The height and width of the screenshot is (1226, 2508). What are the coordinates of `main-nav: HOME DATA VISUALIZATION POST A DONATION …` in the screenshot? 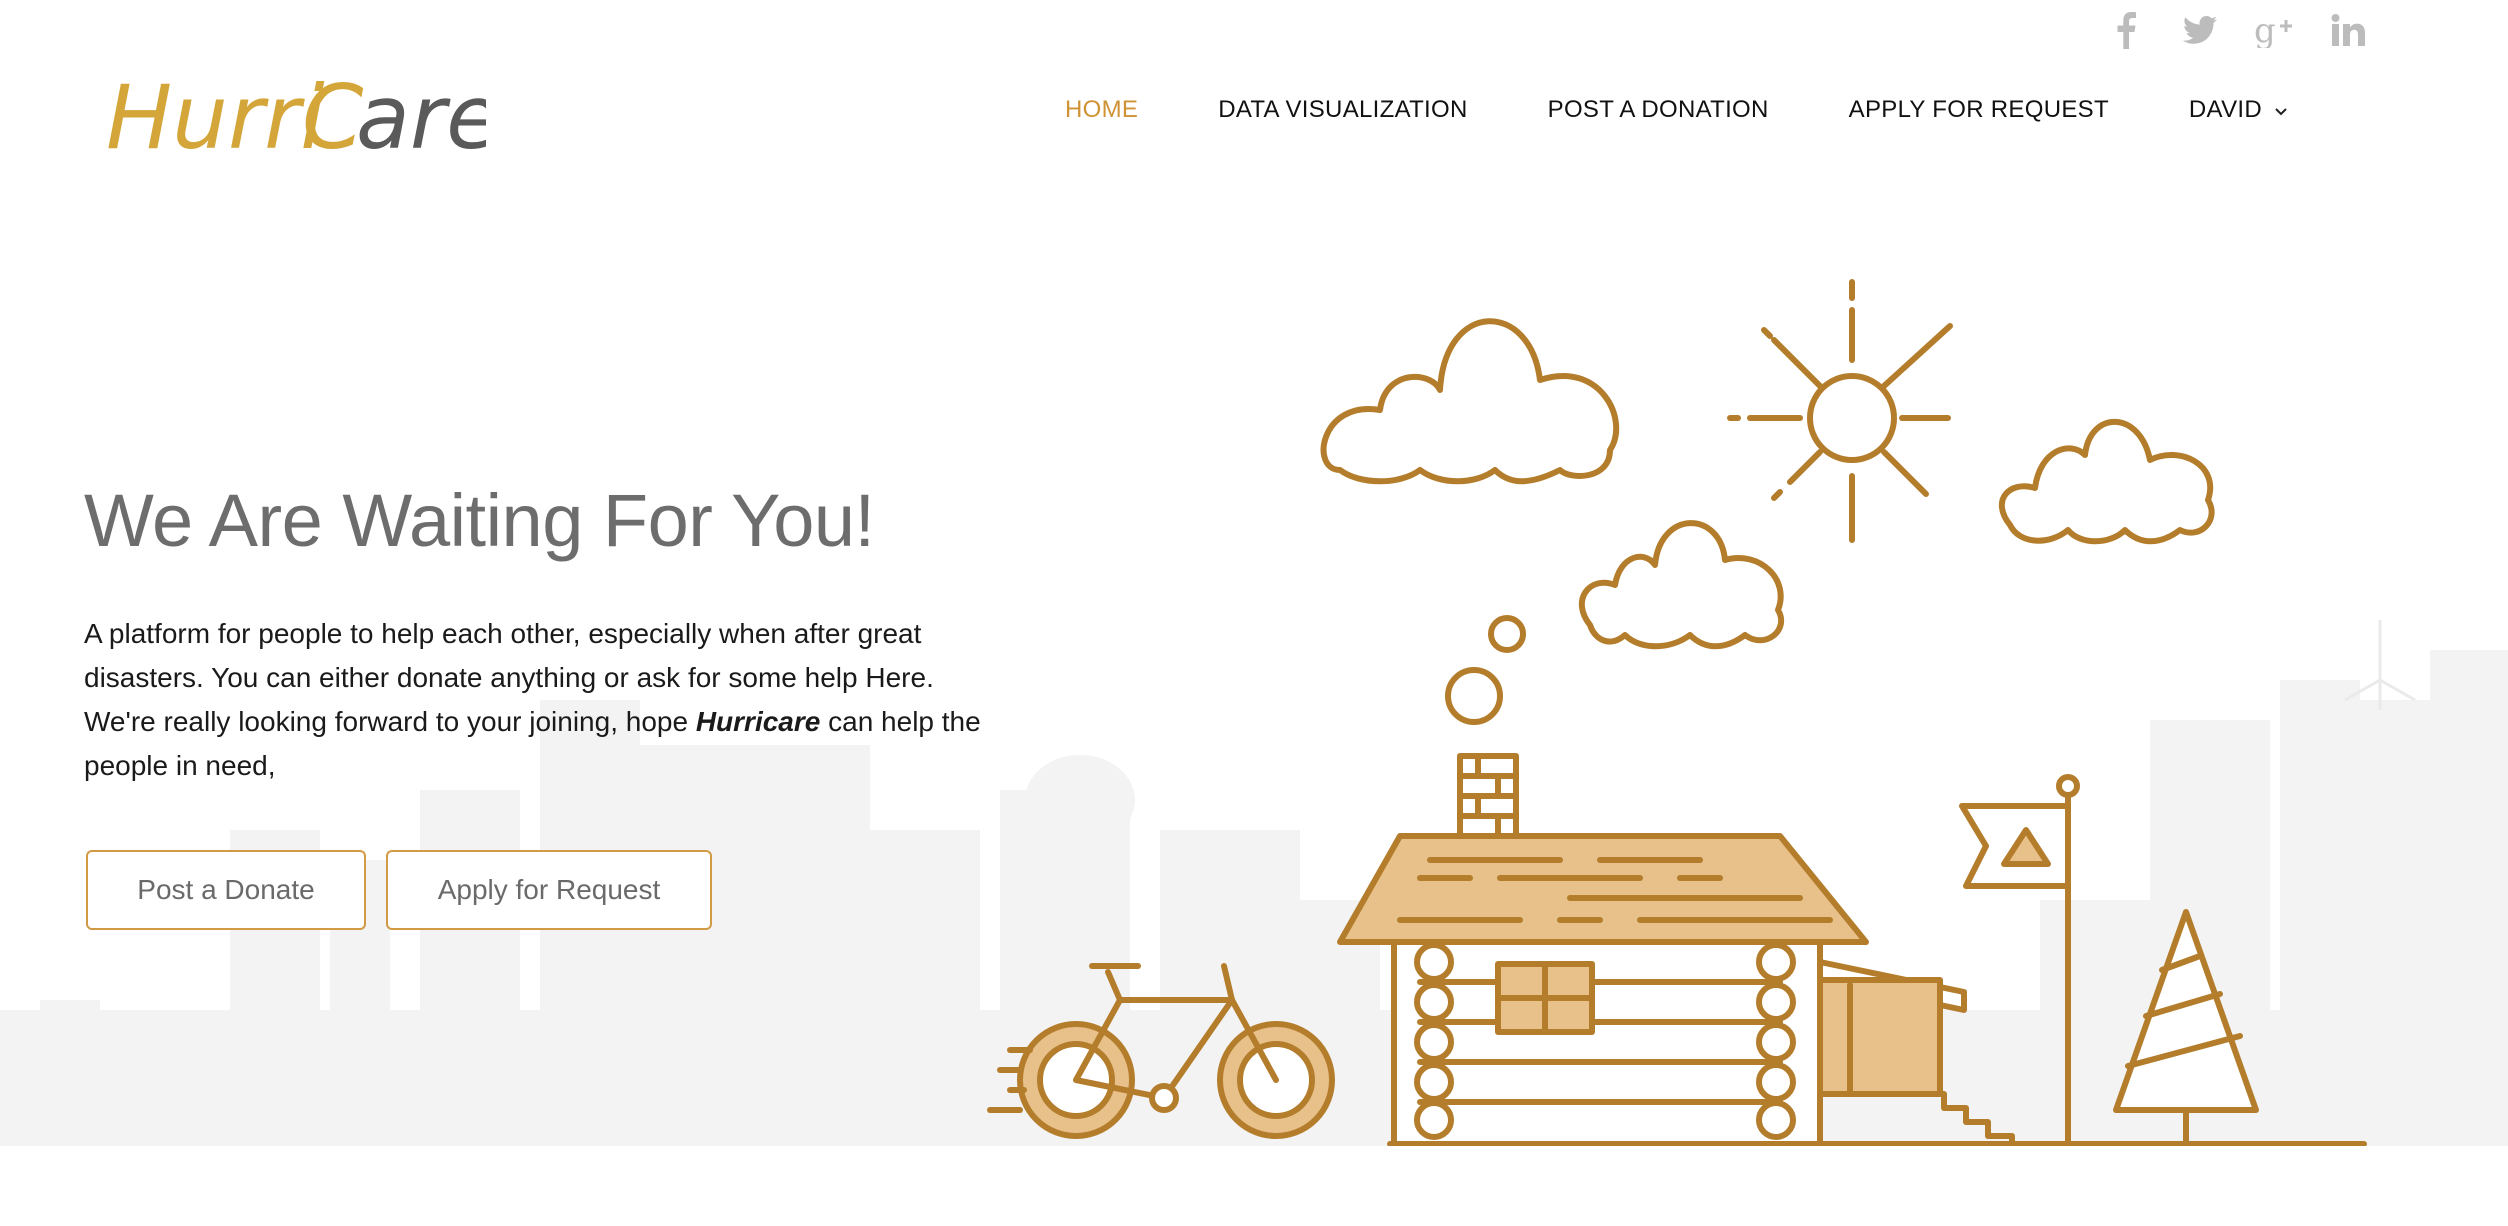 It's located at (1636, 110).